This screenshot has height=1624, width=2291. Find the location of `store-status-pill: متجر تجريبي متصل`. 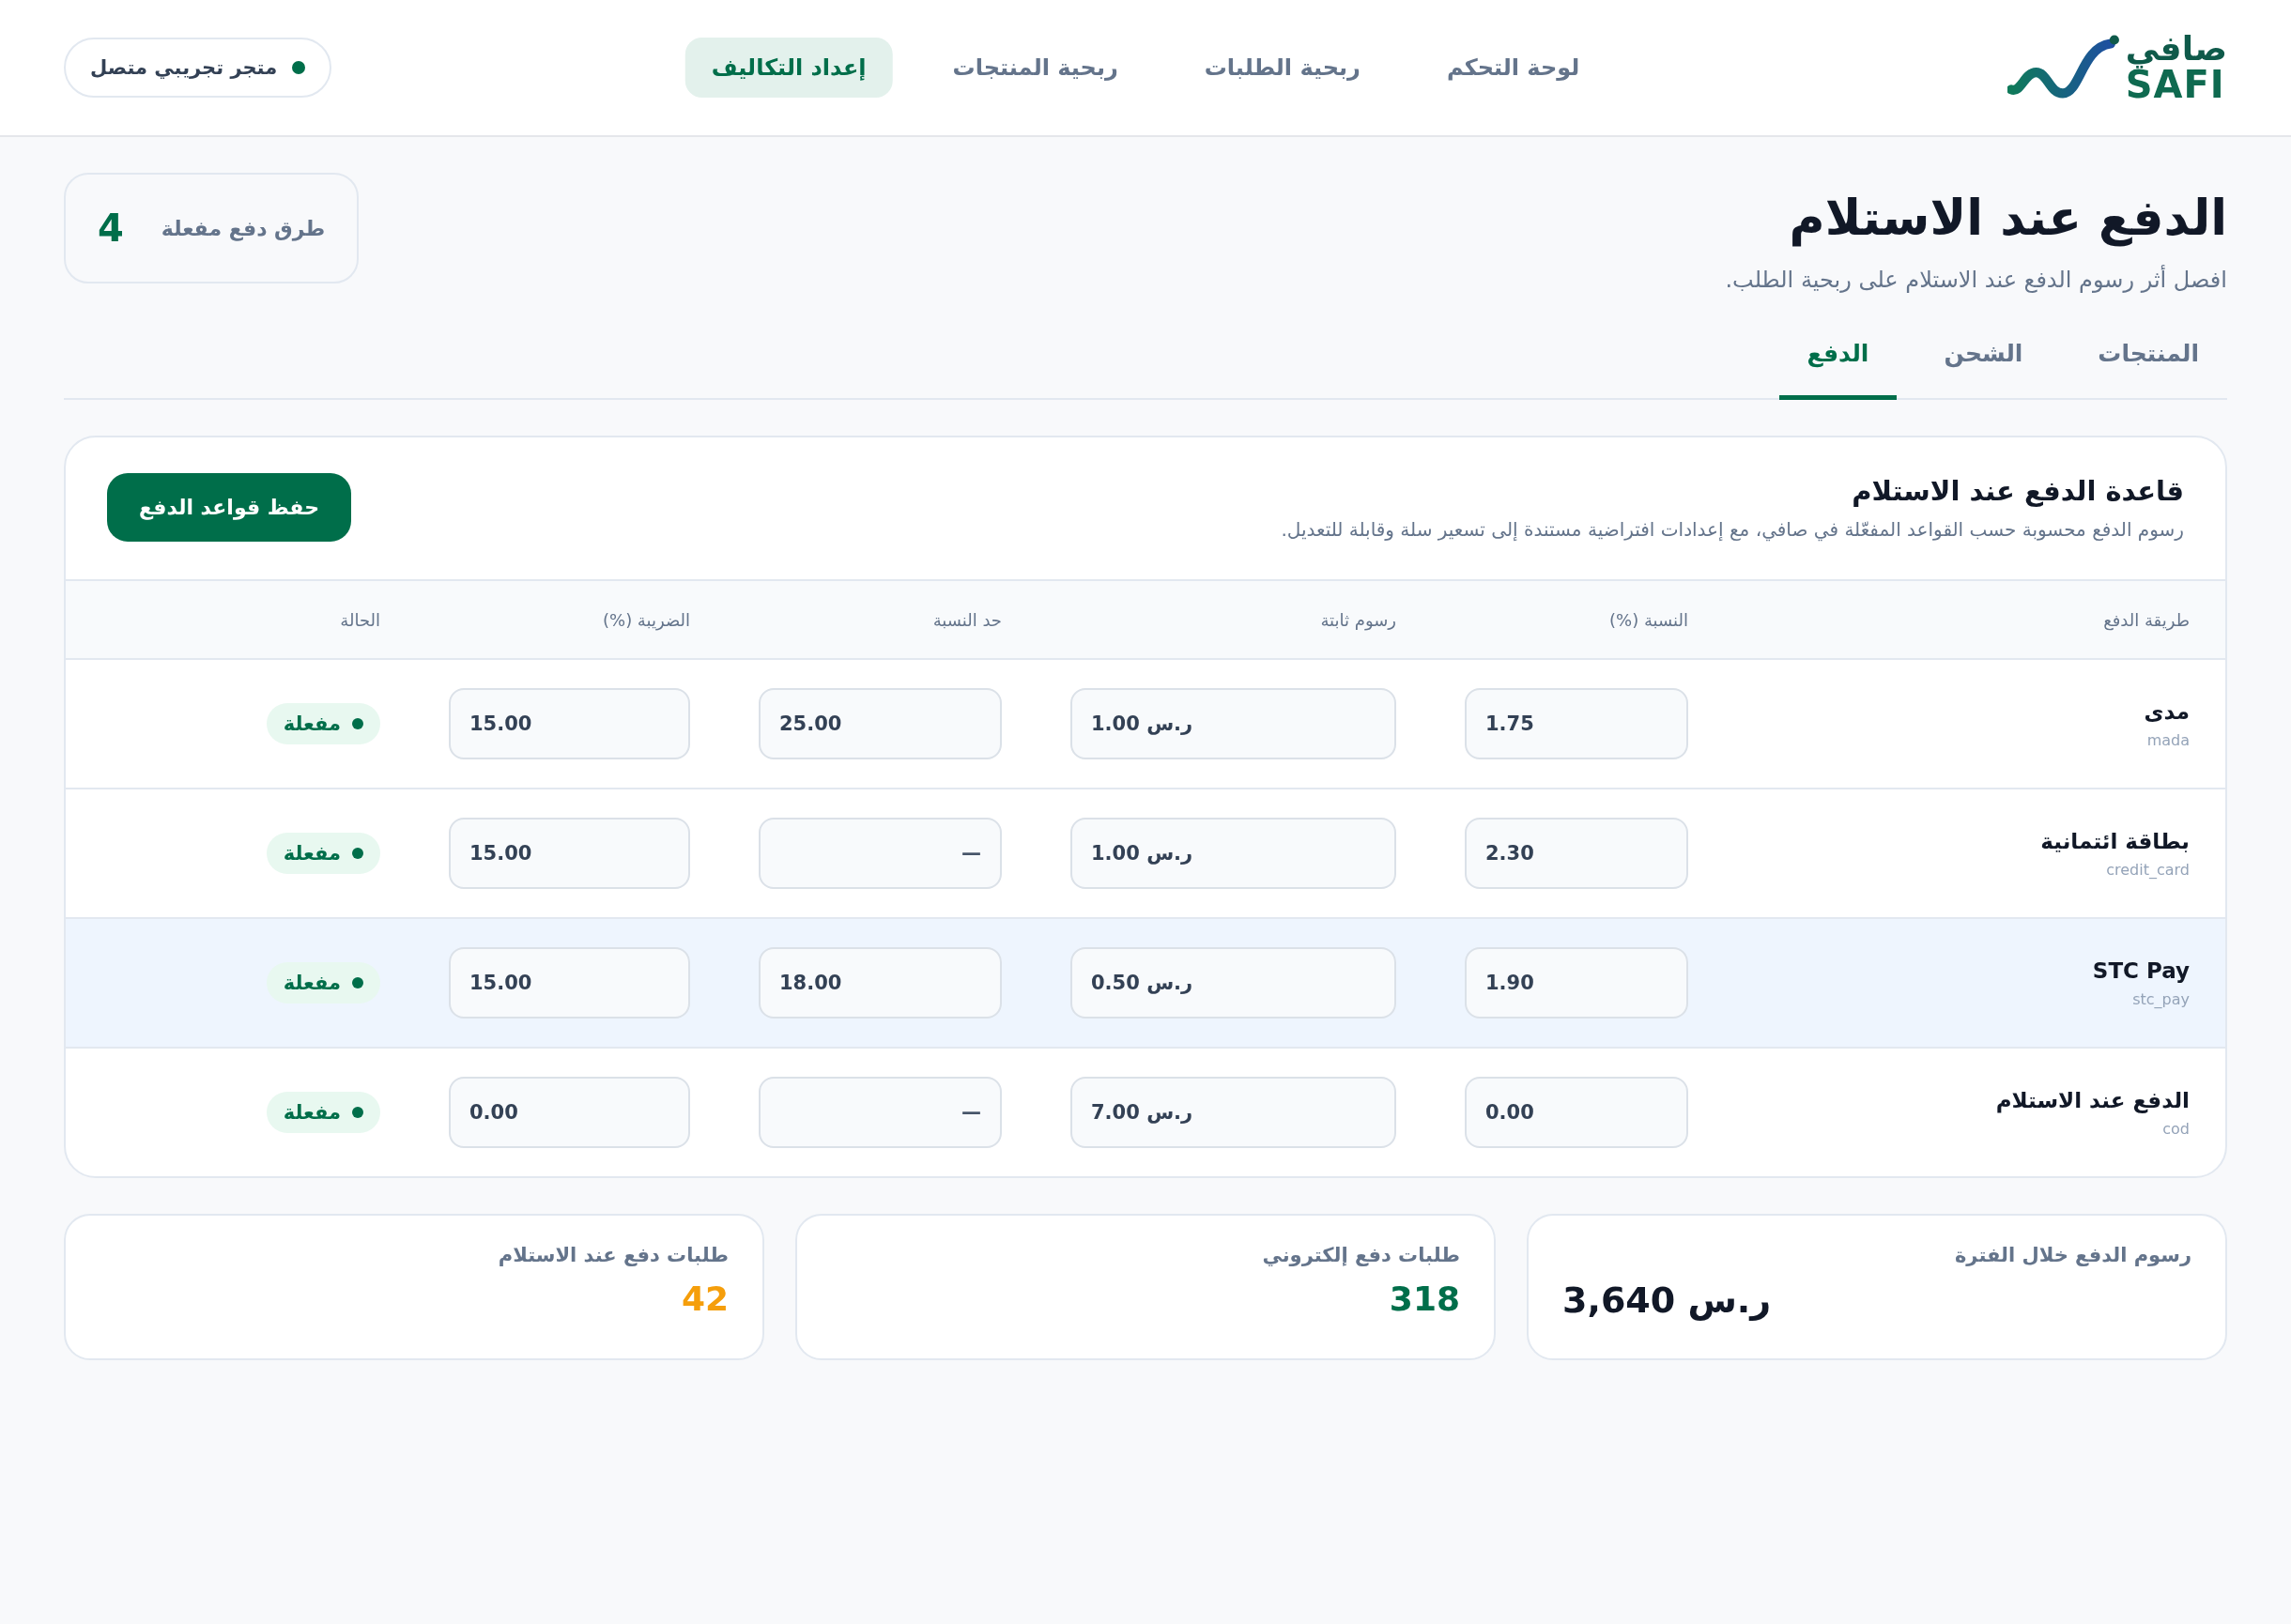

store-status-pill: متجر تجريبي متصل is located at coordinates (198, 68).